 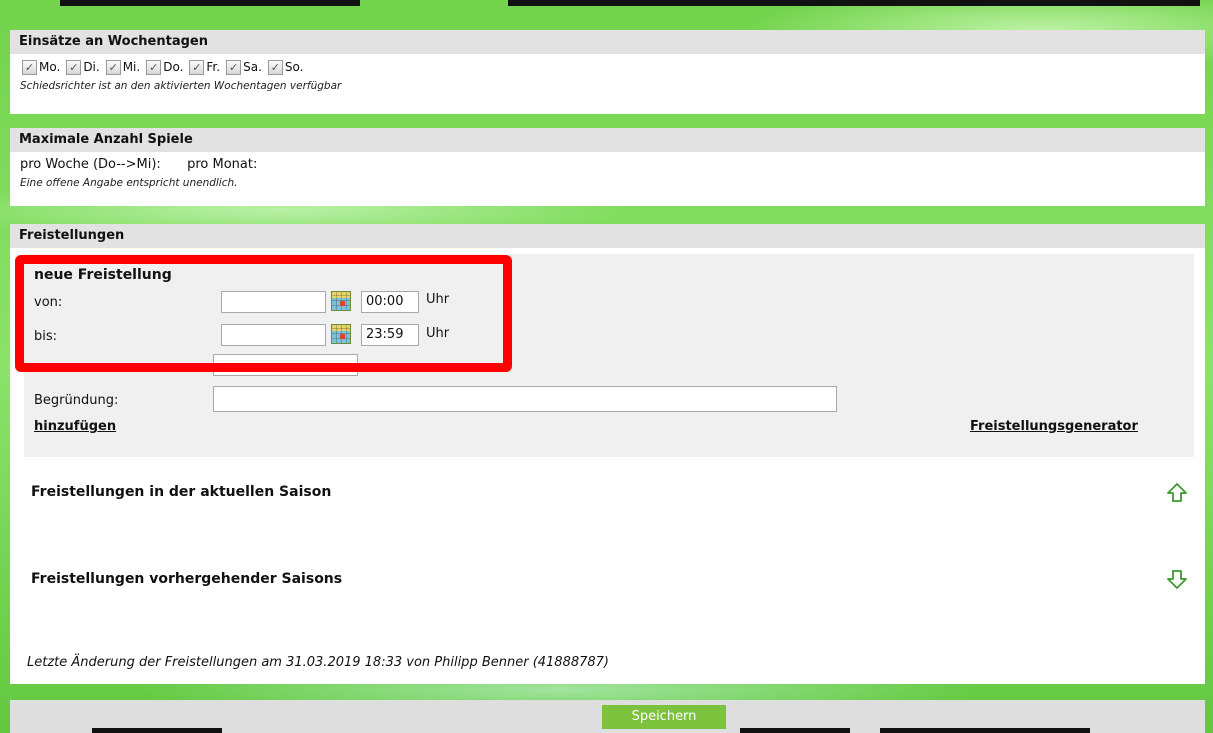 What do you see at coordinates (91, 67) in the screenshot?
I see `weekday-label-di: Di.` at bounding box center [91, 67].